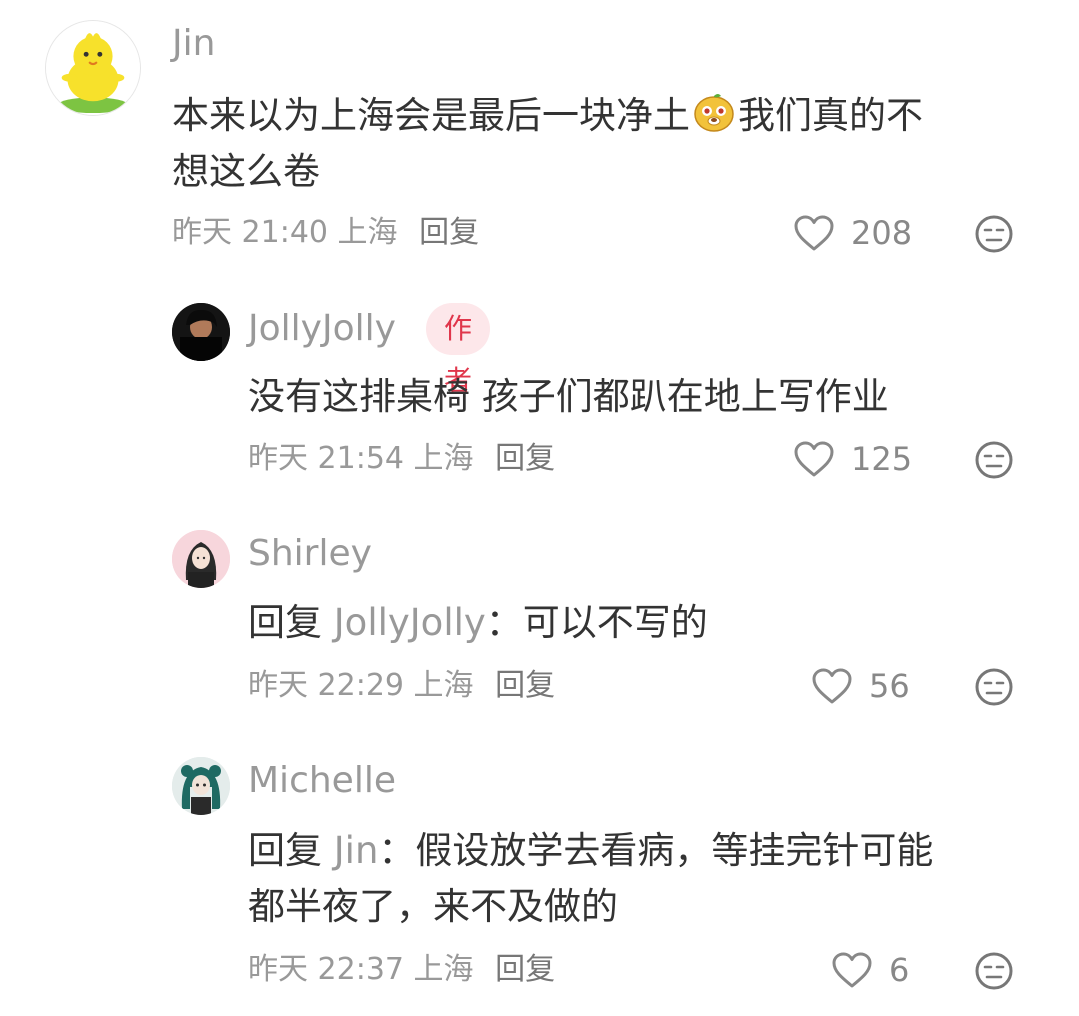 The image size is (1079, 1016). Describe the element at coordinates (889, 686) in the screenshot. I see `like-count: 56` at that location.